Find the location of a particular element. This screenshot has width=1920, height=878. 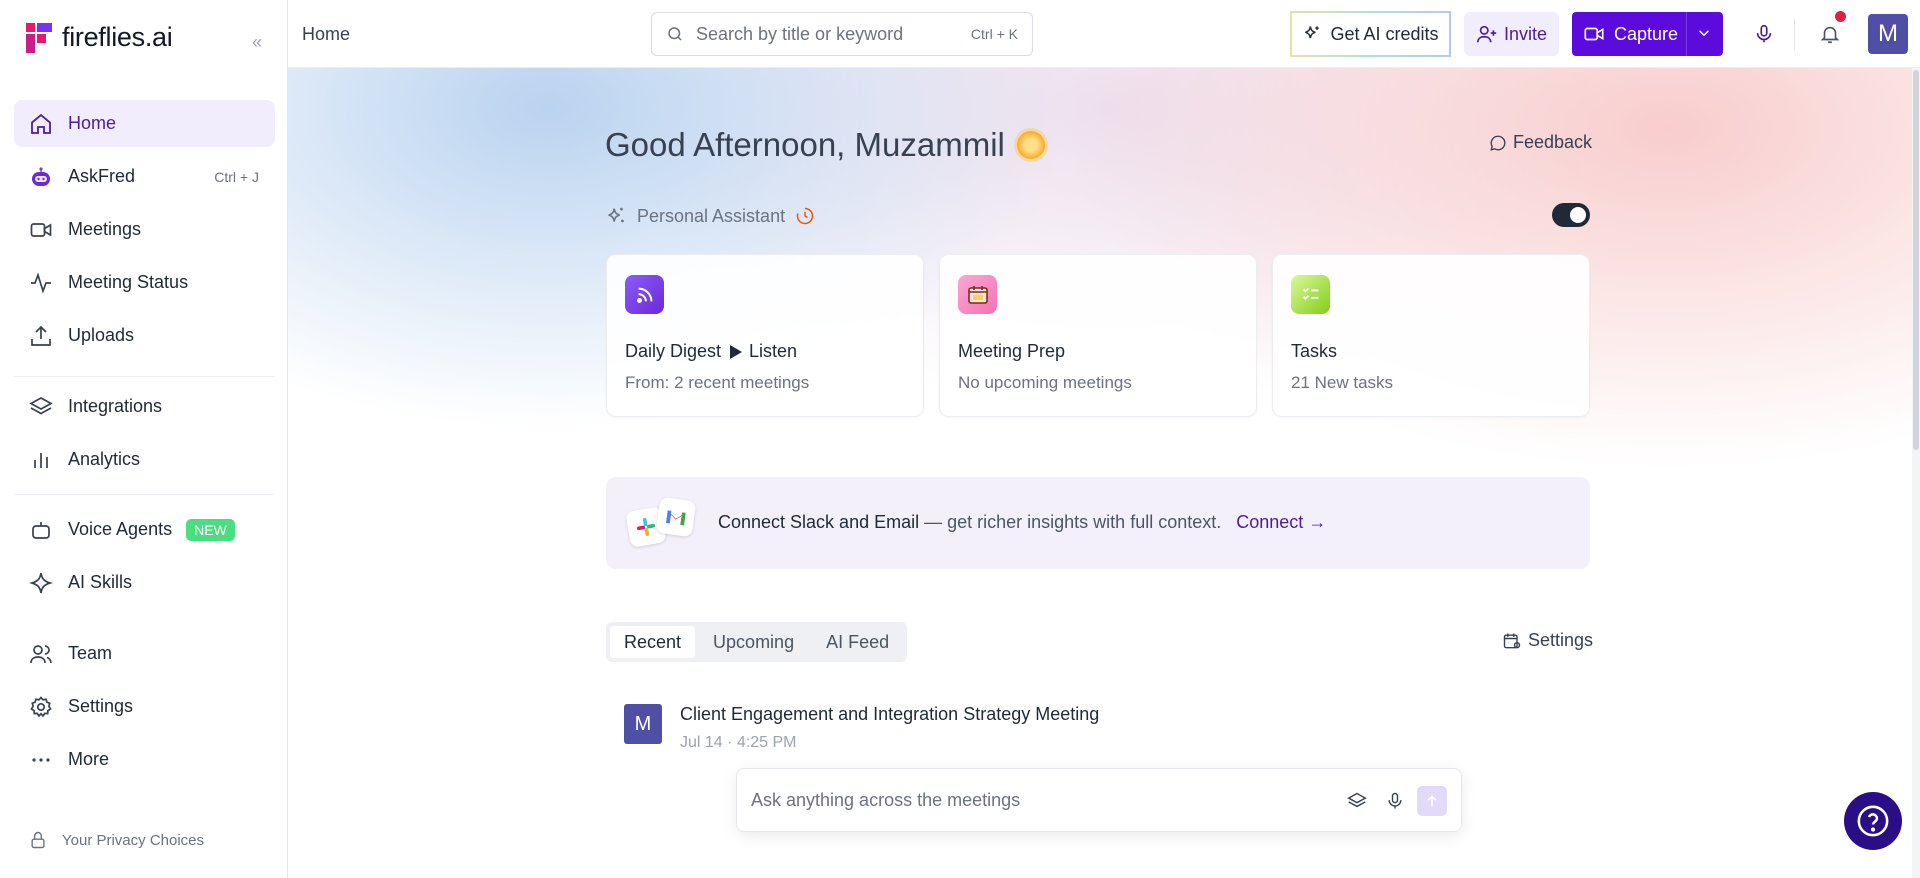

invite-button: Invite is located at coordinates (1511, 34).